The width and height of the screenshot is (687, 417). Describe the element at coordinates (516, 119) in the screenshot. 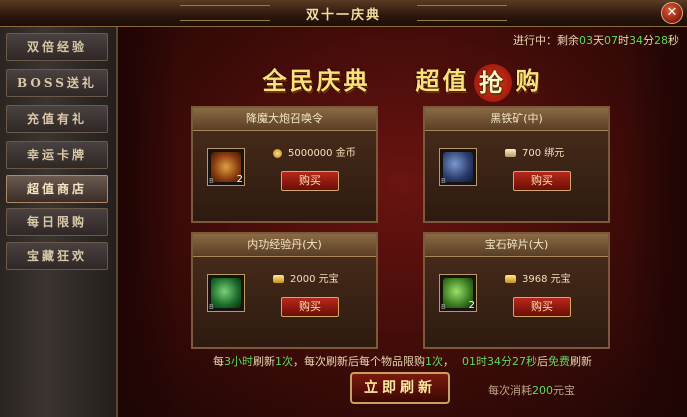

I see `card-title: 黑铁矿(中)` at that location.